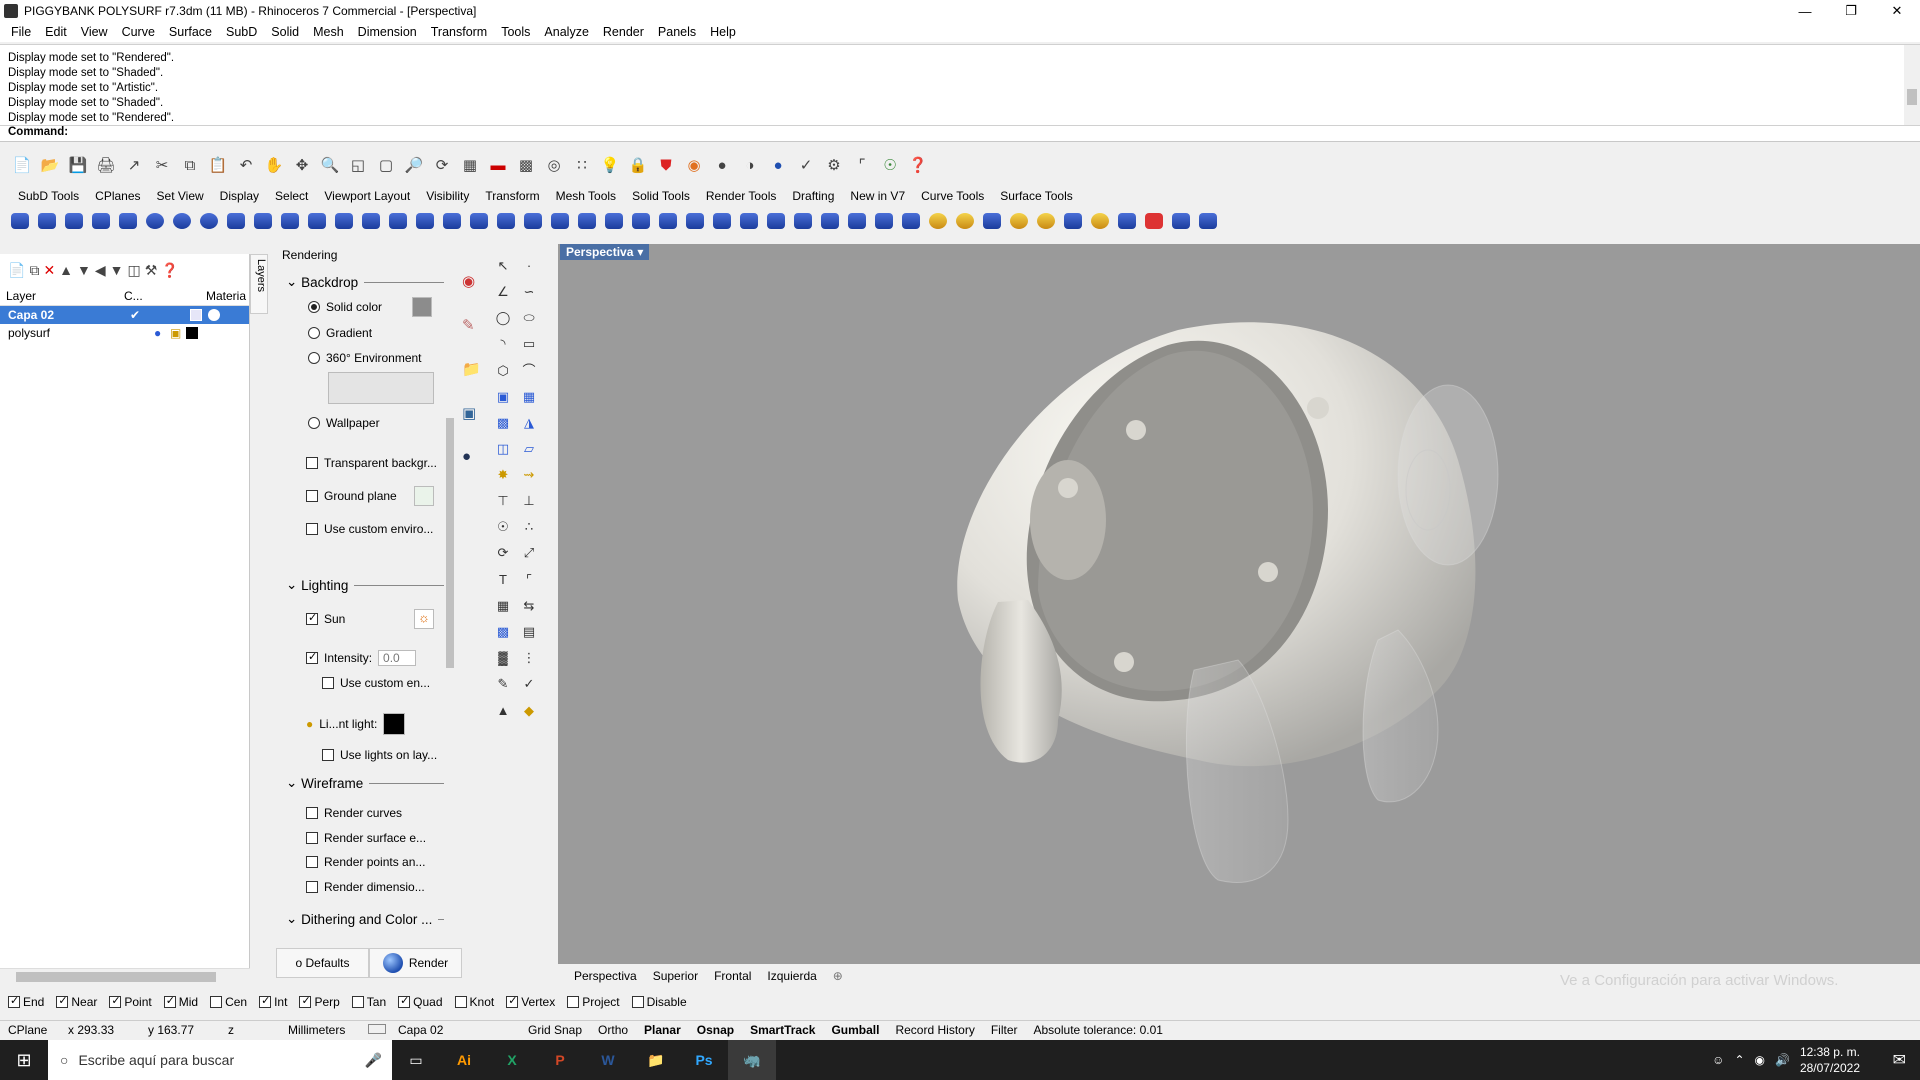  Describe the element at coordinates (732, 976) in the screenshot. I see `tab-frontal: Frontal` at that location.